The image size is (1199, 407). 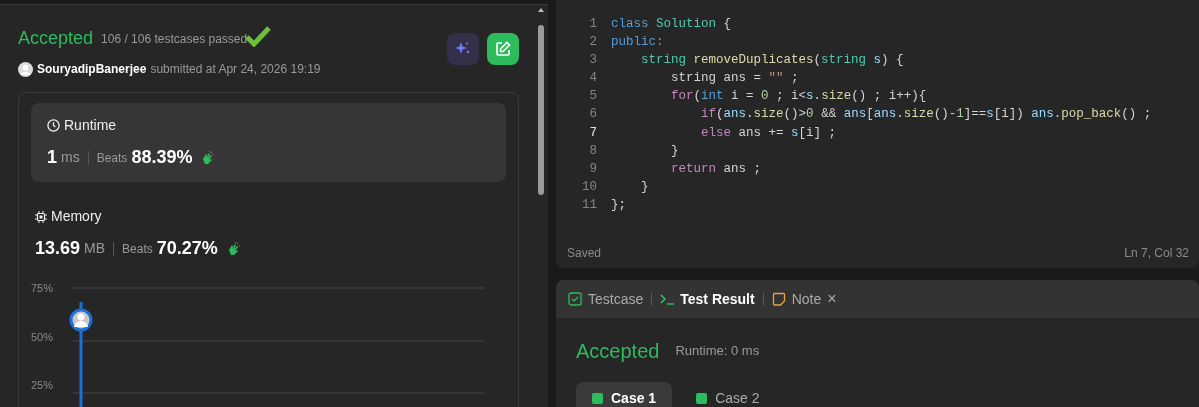 I want to click on clap-icon, so click(x=208, y=157).